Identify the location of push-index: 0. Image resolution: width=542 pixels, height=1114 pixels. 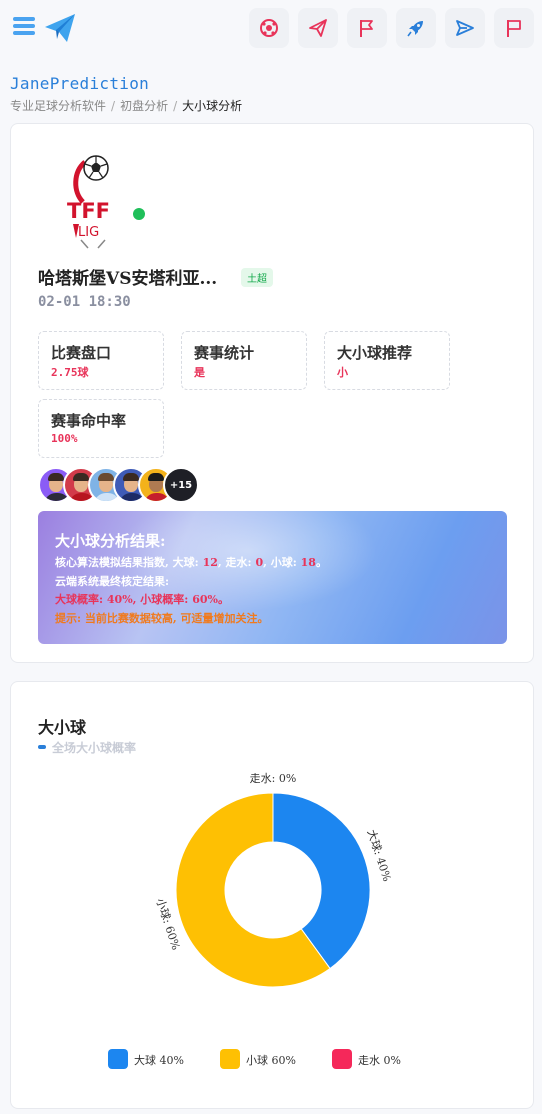
(259, 562).